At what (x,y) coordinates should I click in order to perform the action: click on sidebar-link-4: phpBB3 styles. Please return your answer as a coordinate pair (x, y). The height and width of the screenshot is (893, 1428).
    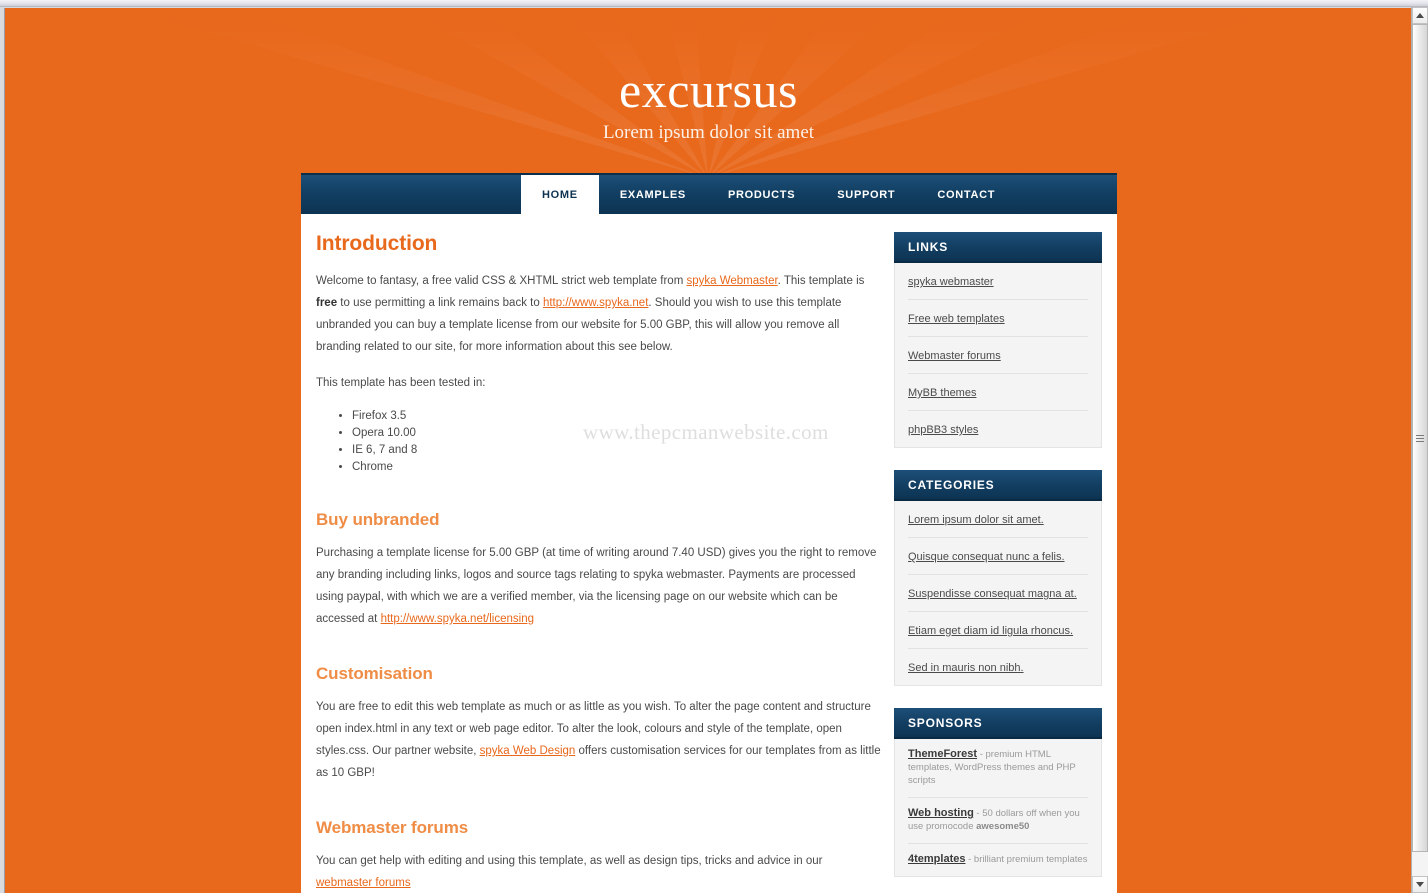
    Looking at the image, I should click on (943, 430).